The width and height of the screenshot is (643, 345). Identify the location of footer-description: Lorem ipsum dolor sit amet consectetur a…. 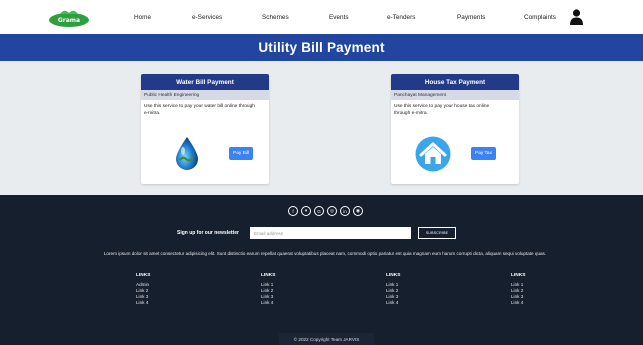
(325, 253).